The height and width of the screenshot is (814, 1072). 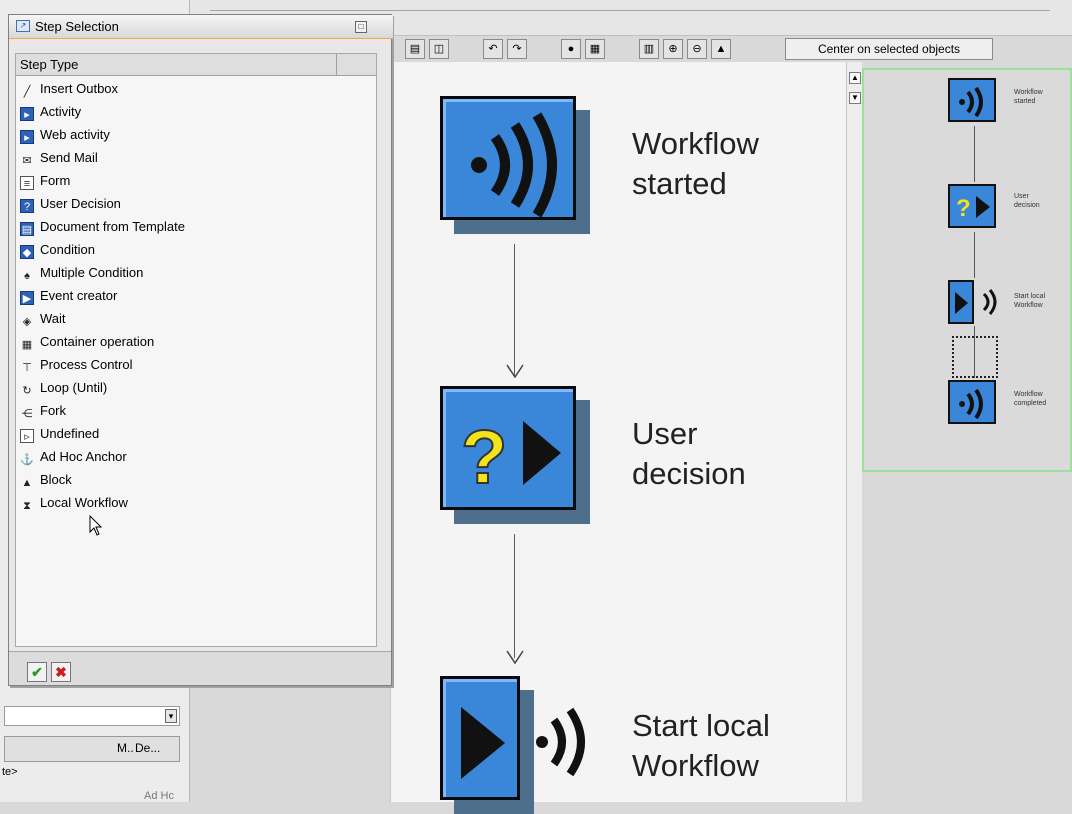 What do you see at coordinates (517, 49) in the screenshot?
I see `redo-icon: ↷` at bounding box center [517, 49].